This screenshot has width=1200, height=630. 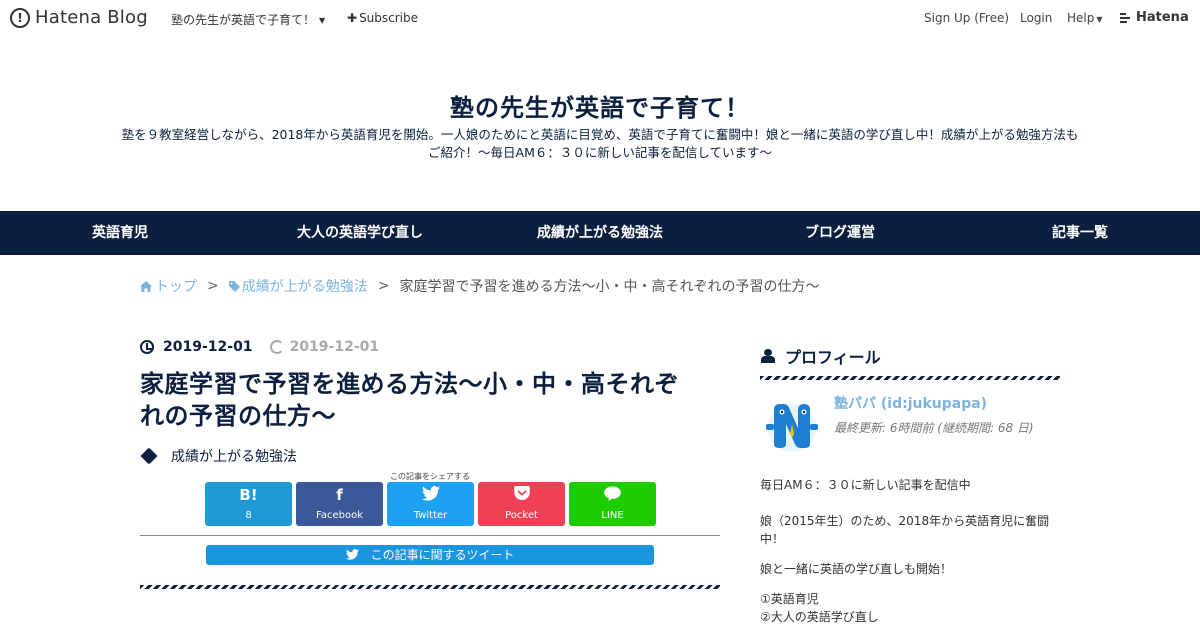 I want to click on facebook-share-button: f Facebook, so click(x=339, y=504).